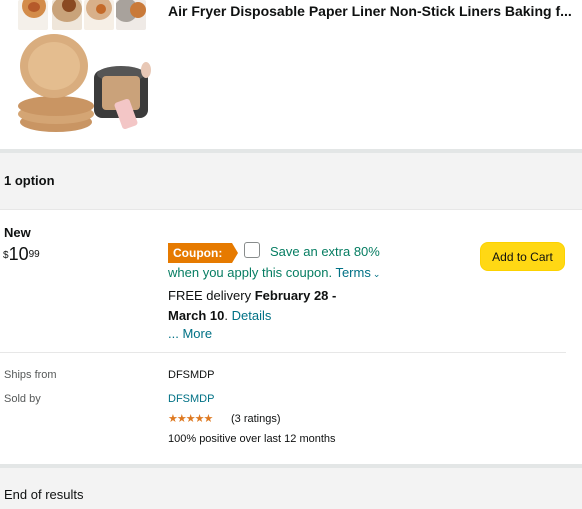  Describe the element at coordinates (44, 494) in the screenshot. I see `end-of-results: End of results` at that location.